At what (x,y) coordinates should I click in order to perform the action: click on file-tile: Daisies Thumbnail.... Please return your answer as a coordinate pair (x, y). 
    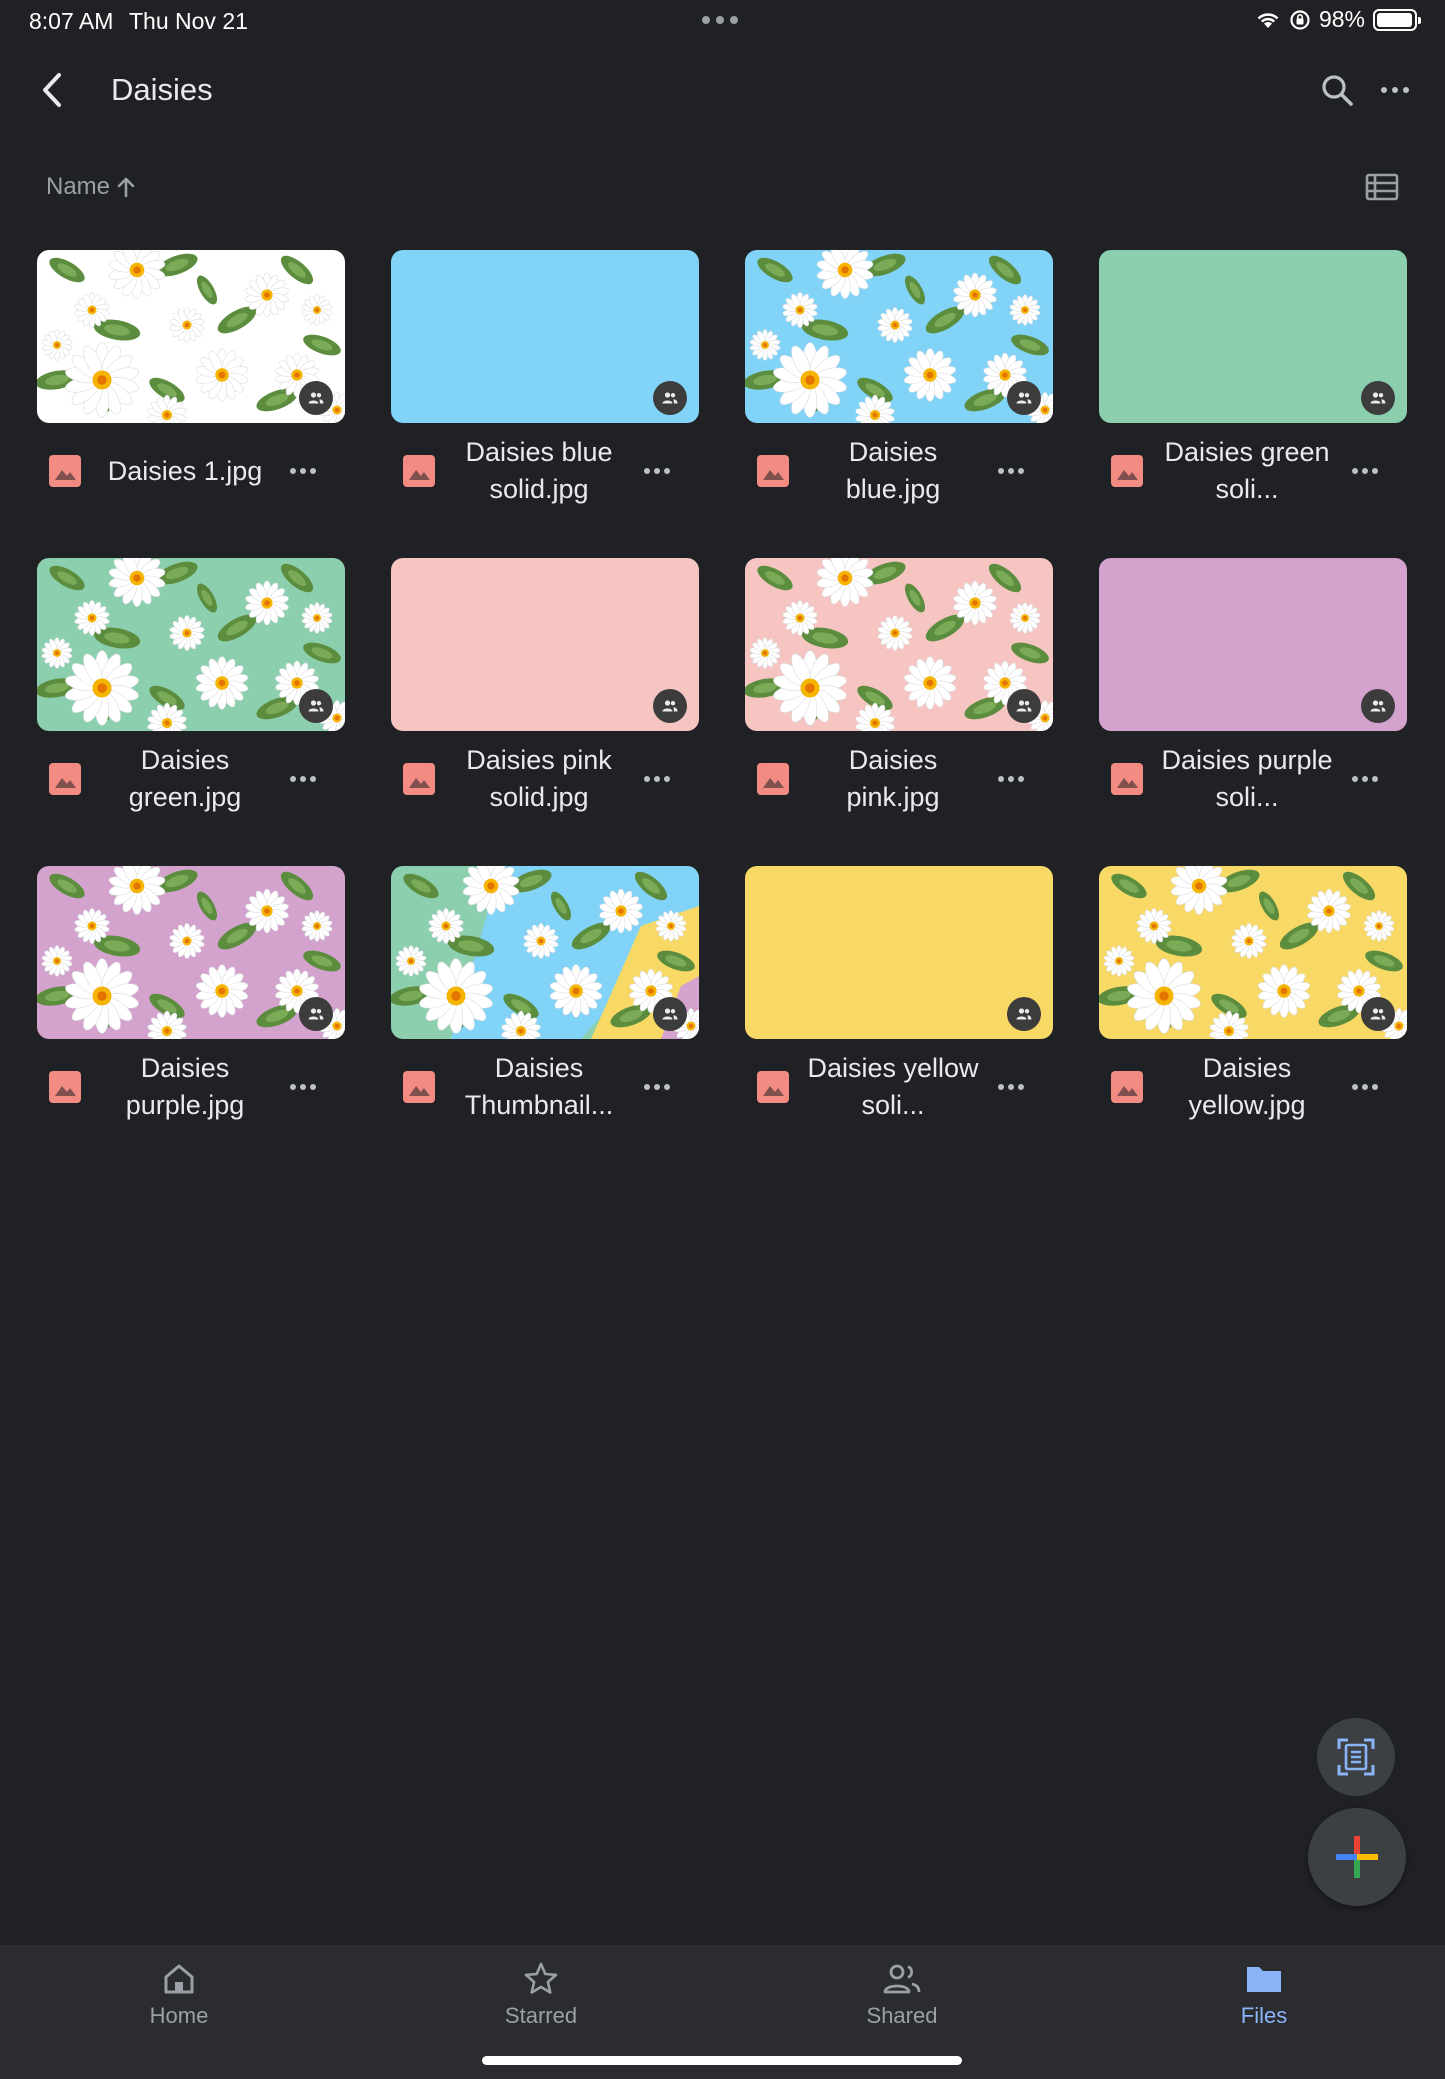
    Looking at the image, I should click on (545, 1020).